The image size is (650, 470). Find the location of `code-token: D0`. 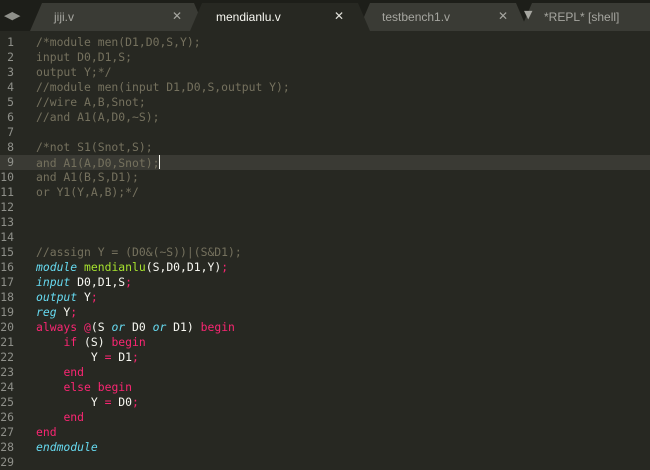

code-token: D0 is located at coordinates (139, 327).